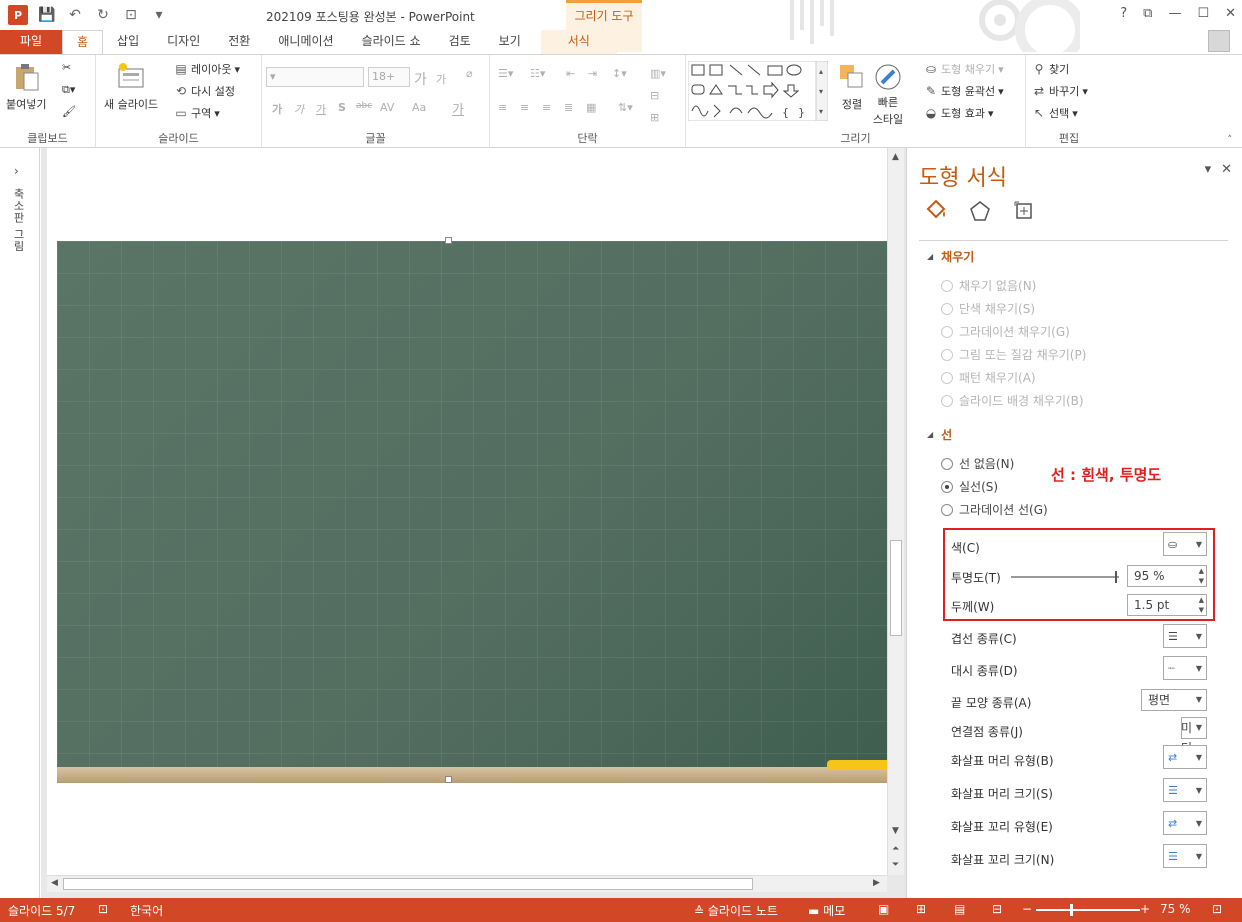  I want to click on reading-view-icon: ▤, so click(959, 909).